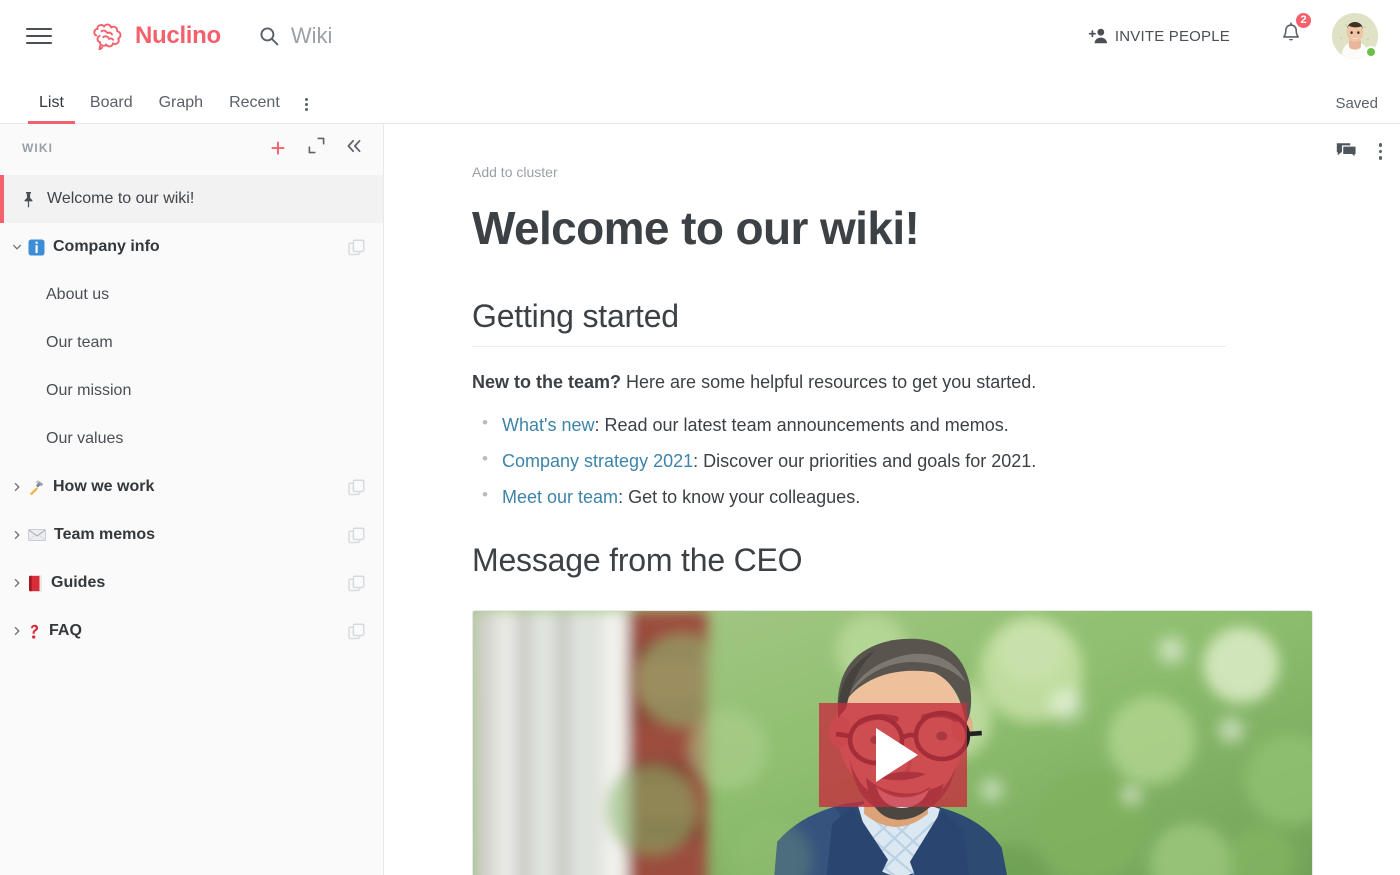  Describe the element at coordinates (191, 487) in the screenshot. I see `sidebar-item-how-we-work: How we work` at that location.